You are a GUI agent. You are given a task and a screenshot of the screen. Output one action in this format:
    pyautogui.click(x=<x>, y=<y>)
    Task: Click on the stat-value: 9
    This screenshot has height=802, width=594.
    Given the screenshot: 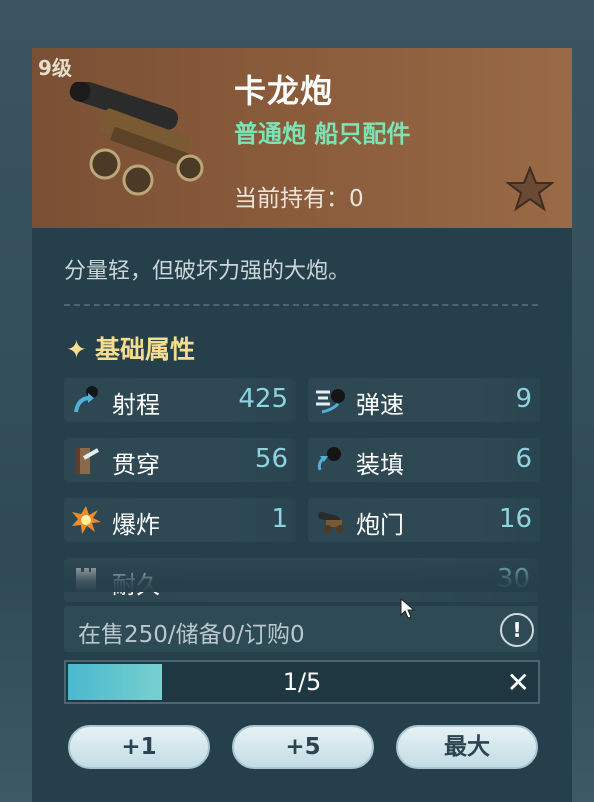 What is the action you would take?
    pyautogui.click(x=523, y=399)
    